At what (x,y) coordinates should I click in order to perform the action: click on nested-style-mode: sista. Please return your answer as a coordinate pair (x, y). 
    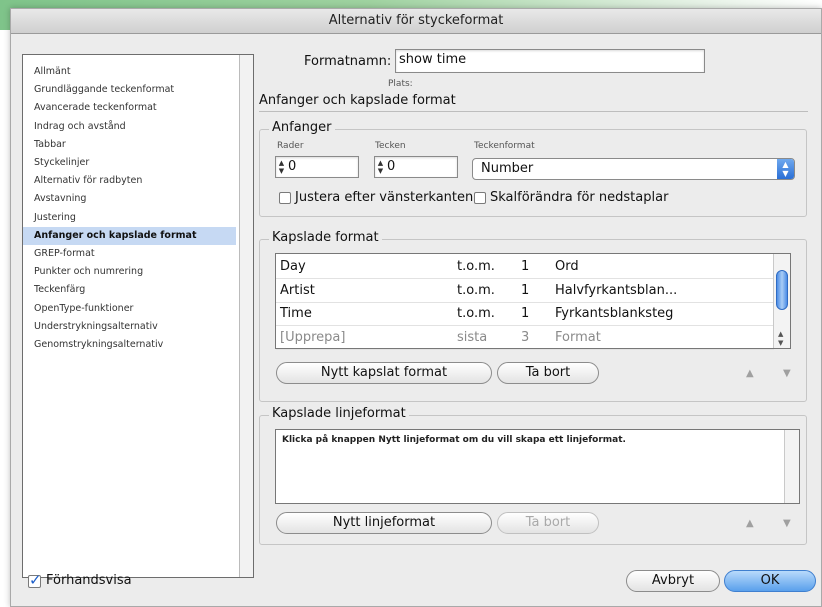
    Looking at the image, I should click on (472, 337).